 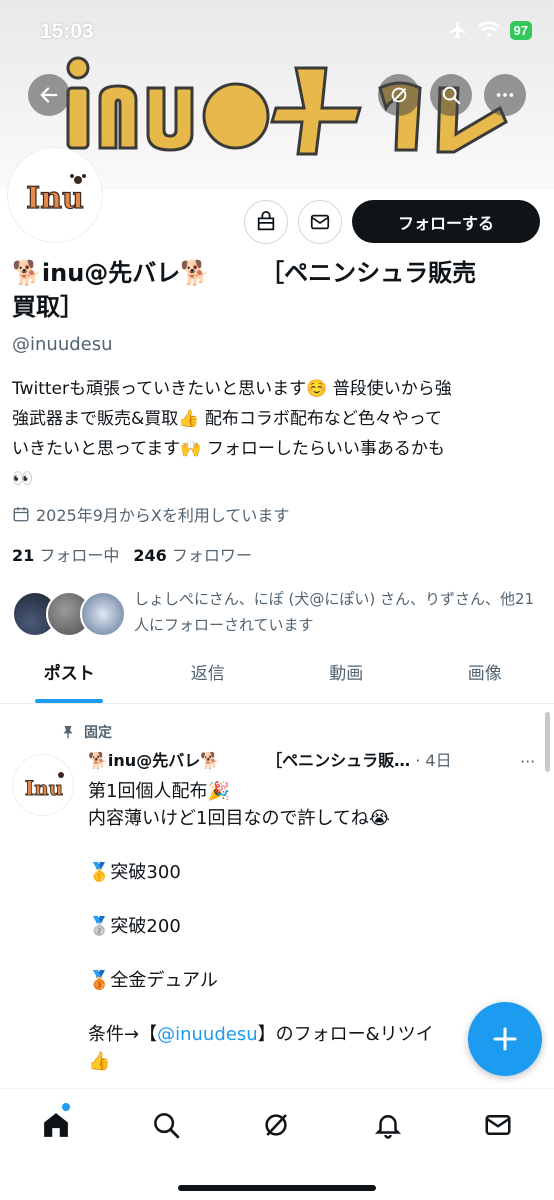 What do you see at coordinates (99, 1061) in the screenshot?
I see `post-line: 👍` at bounding box center [99, 1061].